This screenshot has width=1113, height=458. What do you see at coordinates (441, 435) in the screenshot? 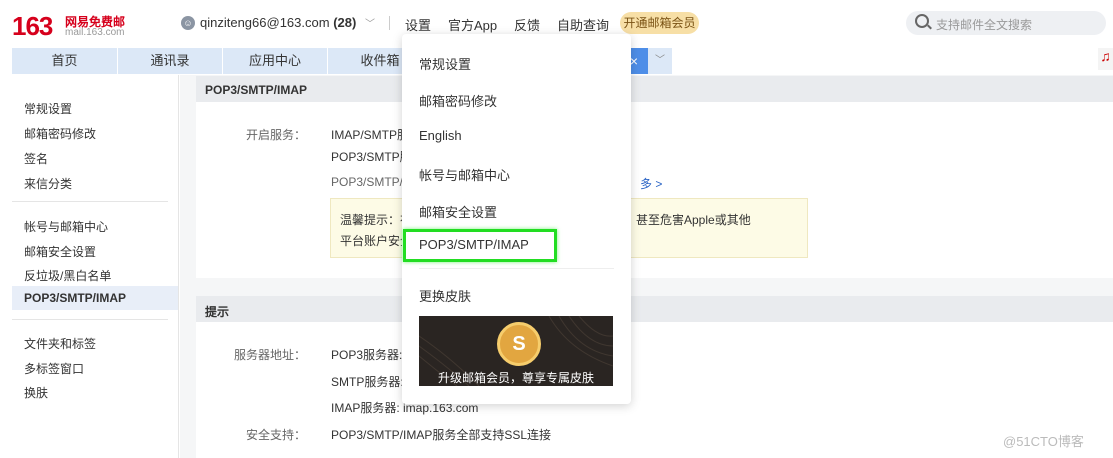
I see `ssl-value: POP3/SMTP/IMAP服务全部支持SSL连接` at bounding box center [441, 435].